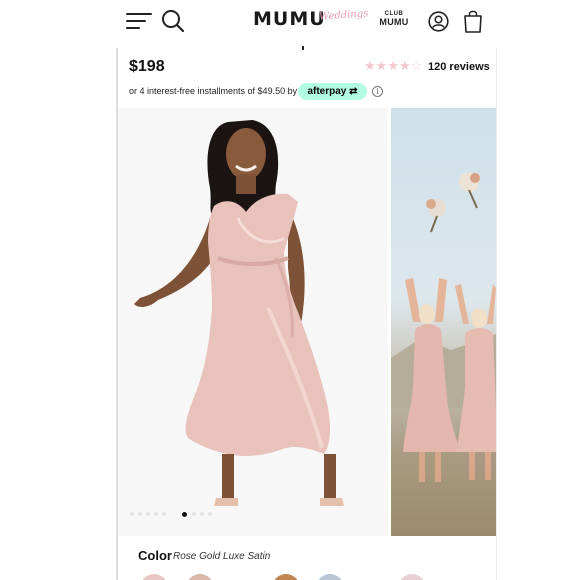 The image size is (580, 580). I want to click on search-icon, so click(173, 21).